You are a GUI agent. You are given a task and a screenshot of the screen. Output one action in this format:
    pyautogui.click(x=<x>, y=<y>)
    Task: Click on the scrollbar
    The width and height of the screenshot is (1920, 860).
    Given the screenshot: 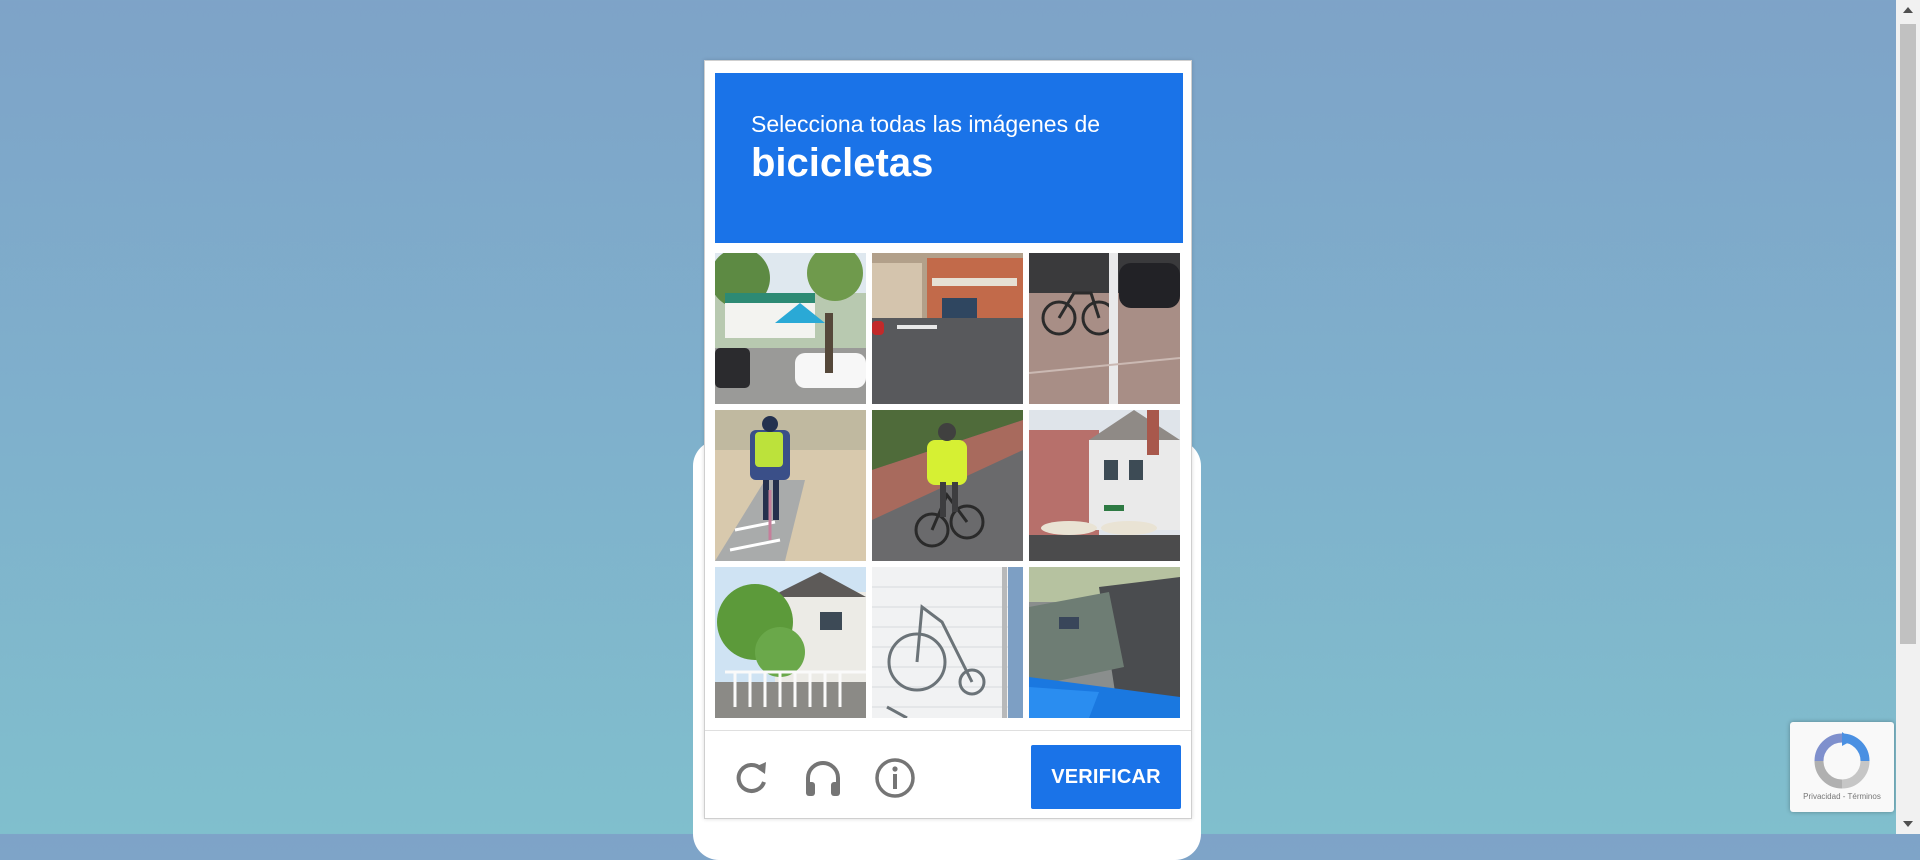 What is the action you would take?
    pyautogui.click(x=1908, y=417)
    